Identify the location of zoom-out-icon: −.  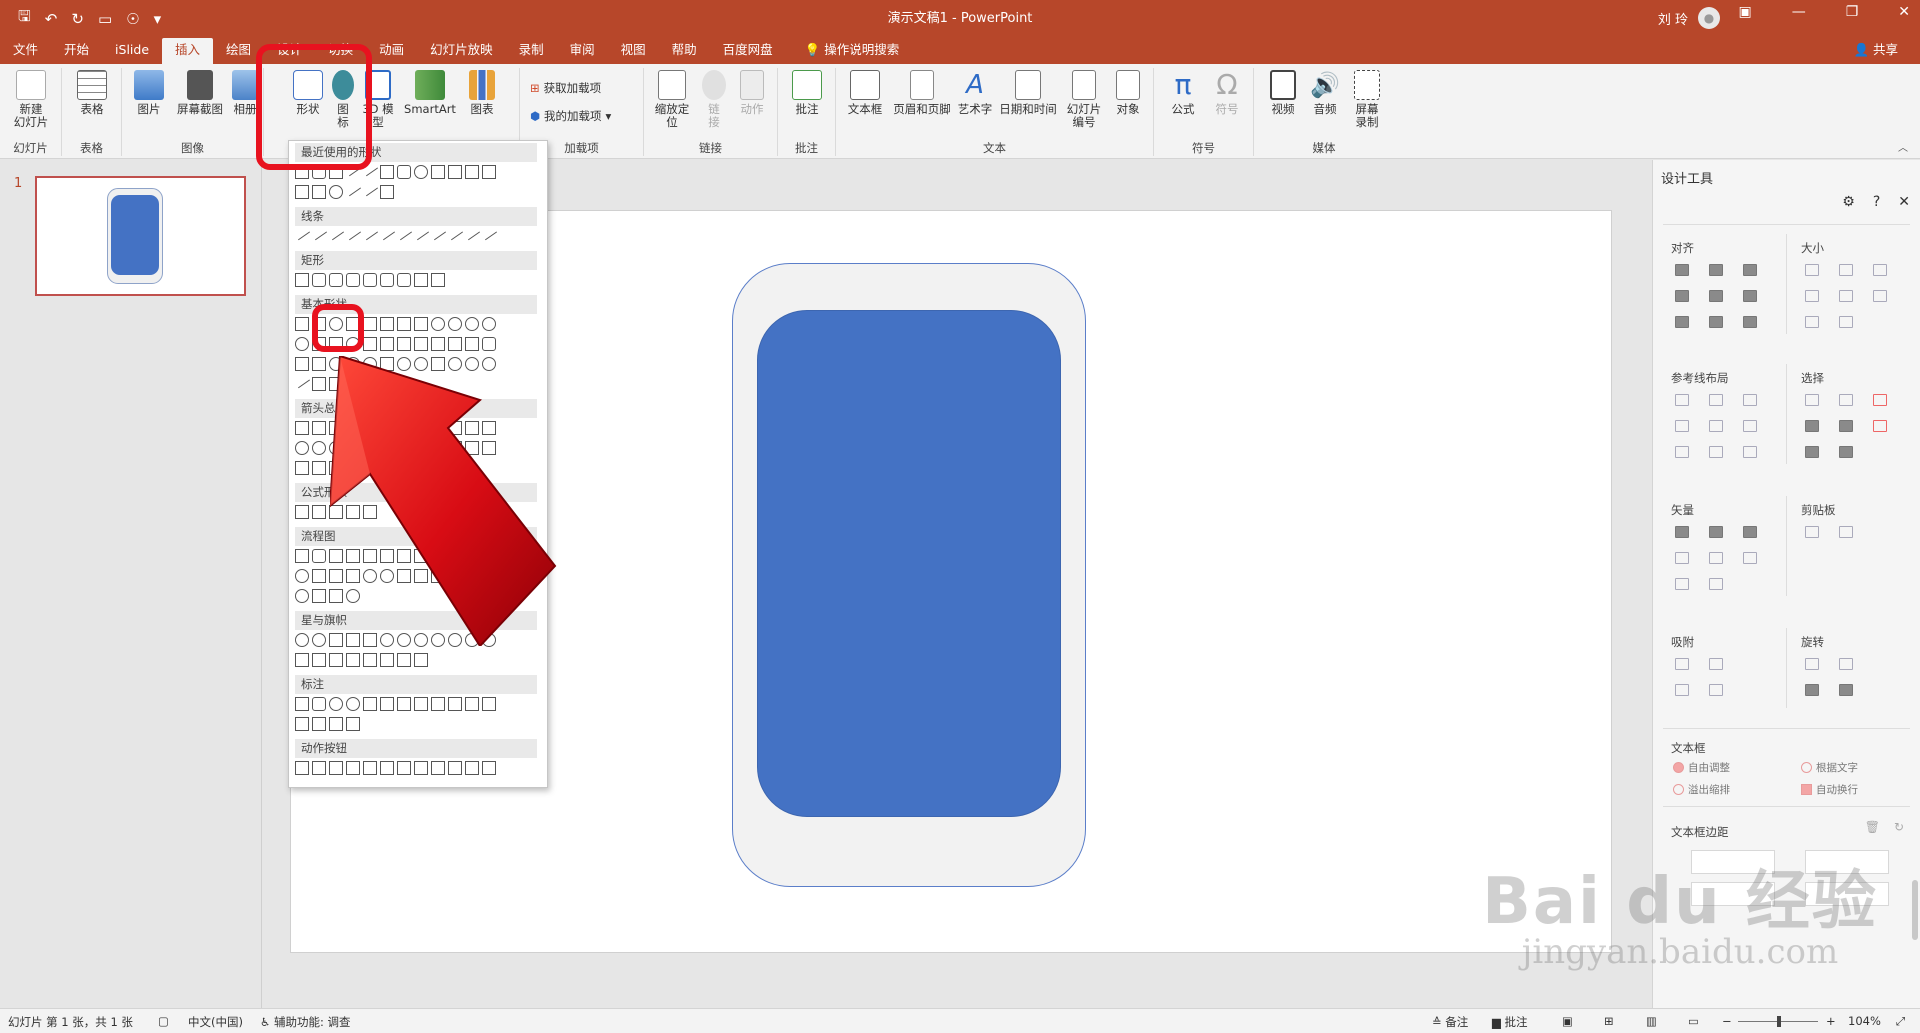
(1727, 1021).